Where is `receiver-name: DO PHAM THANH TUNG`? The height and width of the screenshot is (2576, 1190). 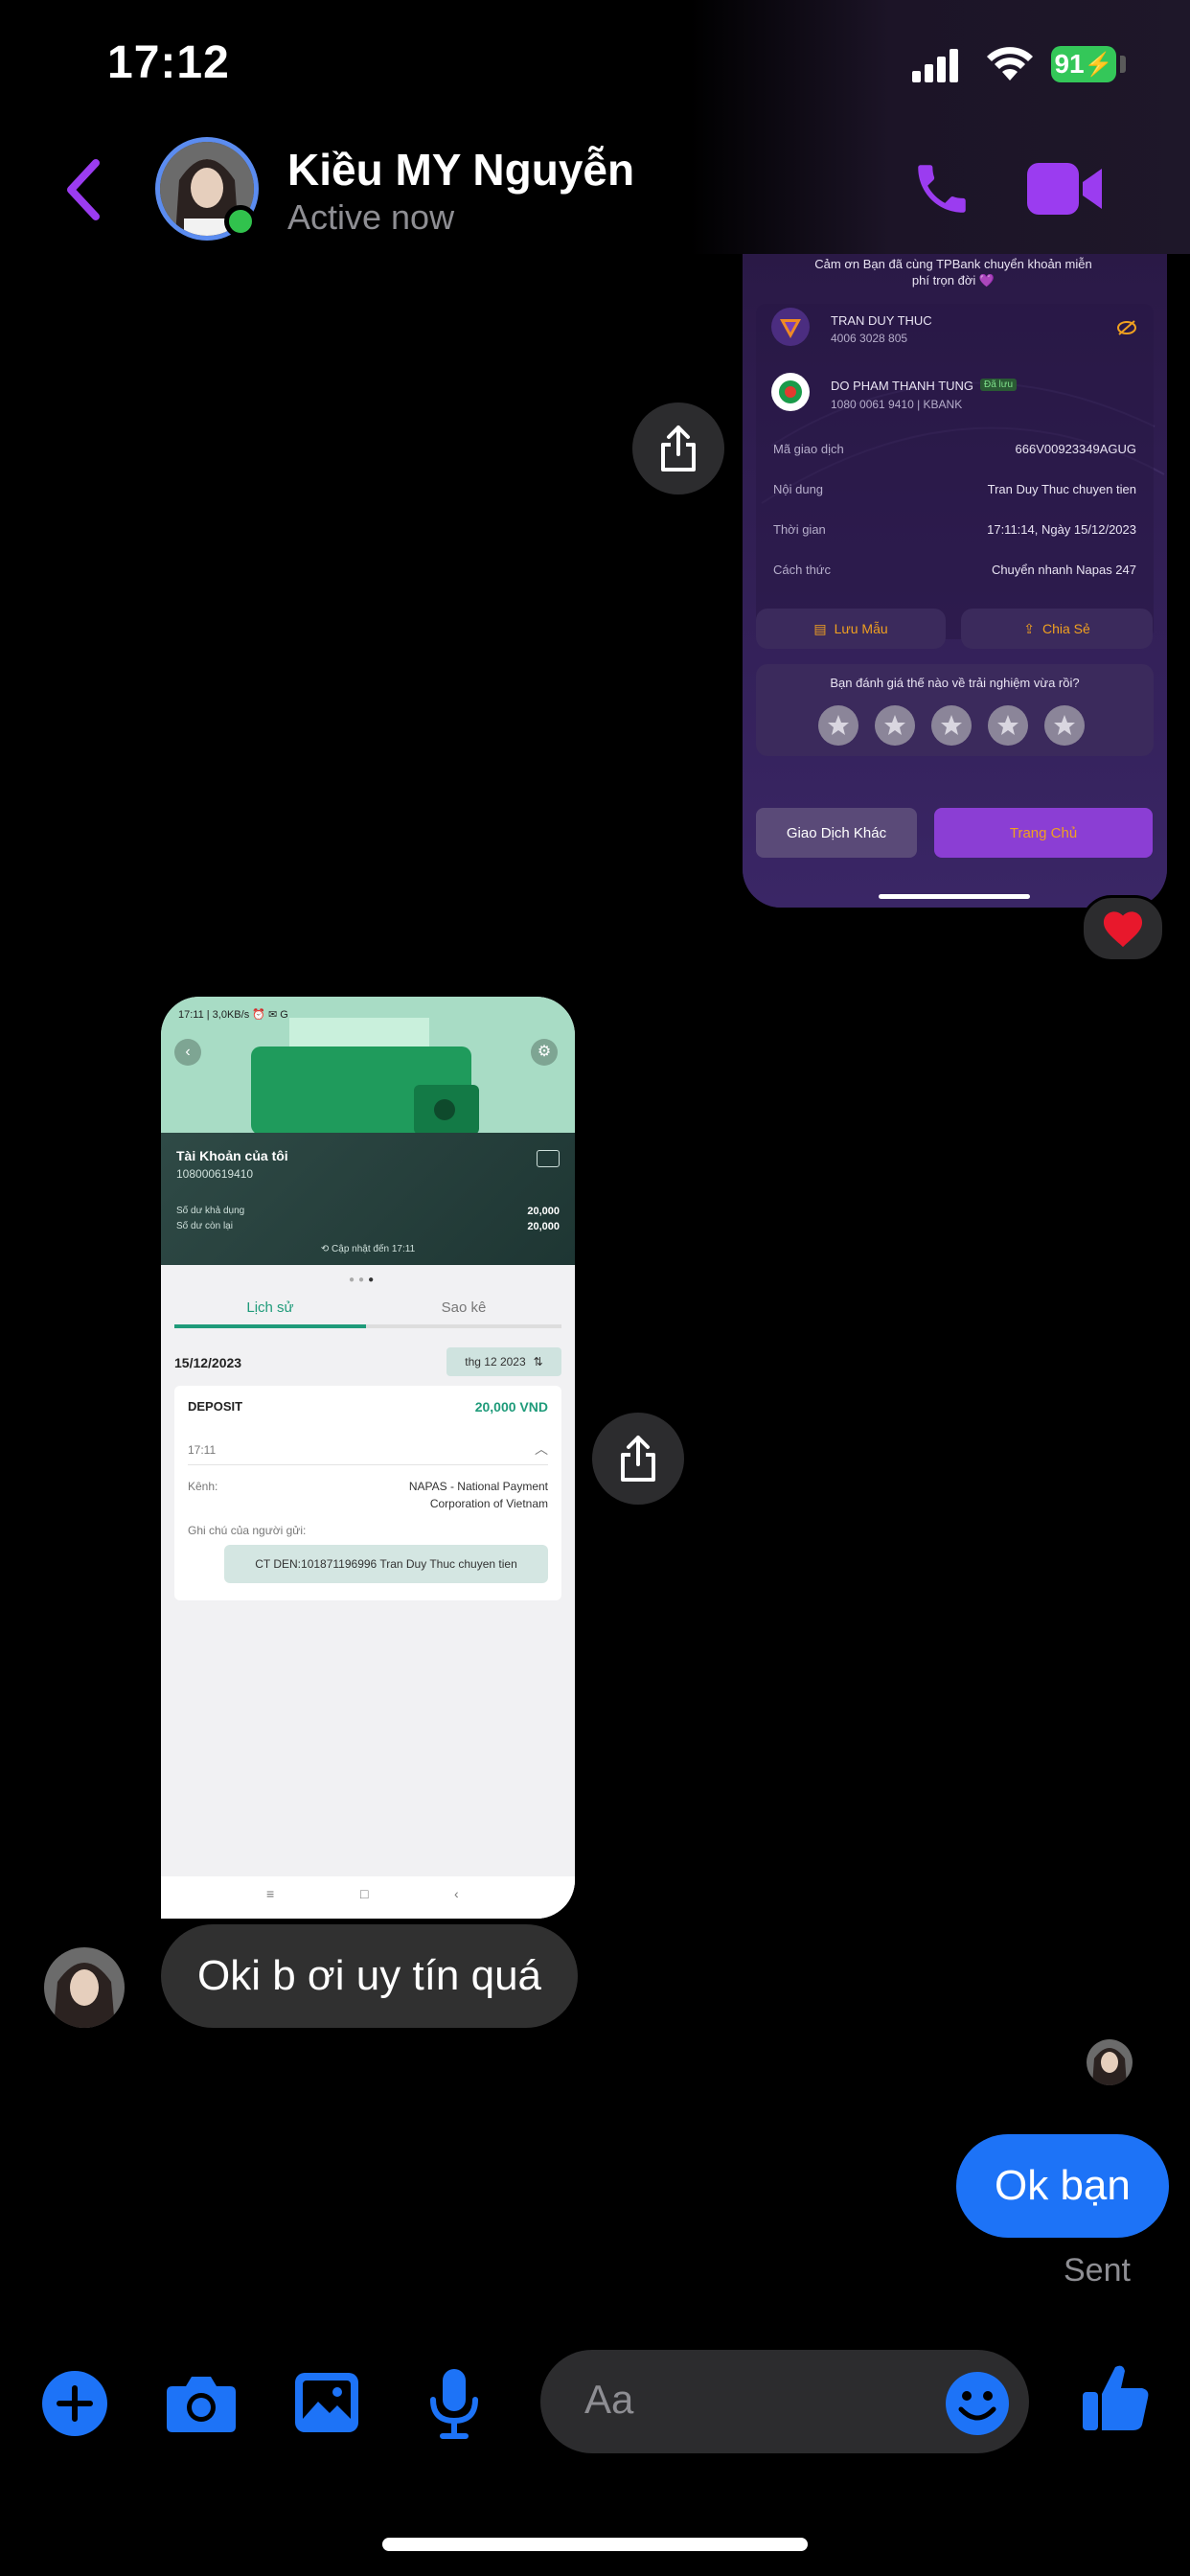
receiver-name: DO PHAM THANH TUNG is located at coordinates (903, 386).